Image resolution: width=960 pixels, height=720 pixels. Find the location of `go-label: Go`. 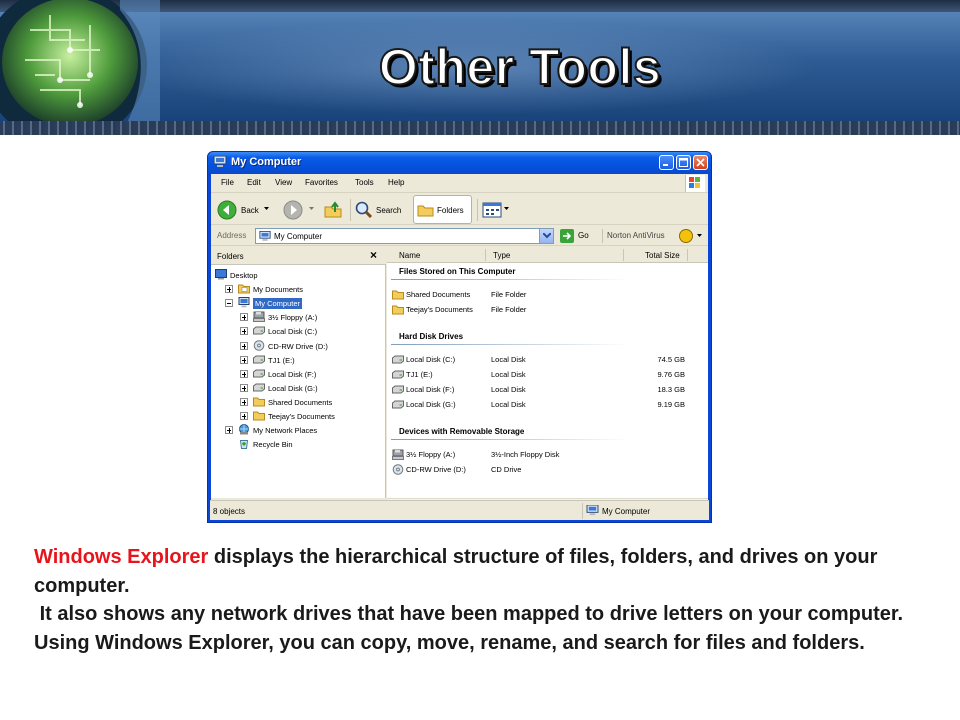

go-label: Go is located at coordinates (583, 235).